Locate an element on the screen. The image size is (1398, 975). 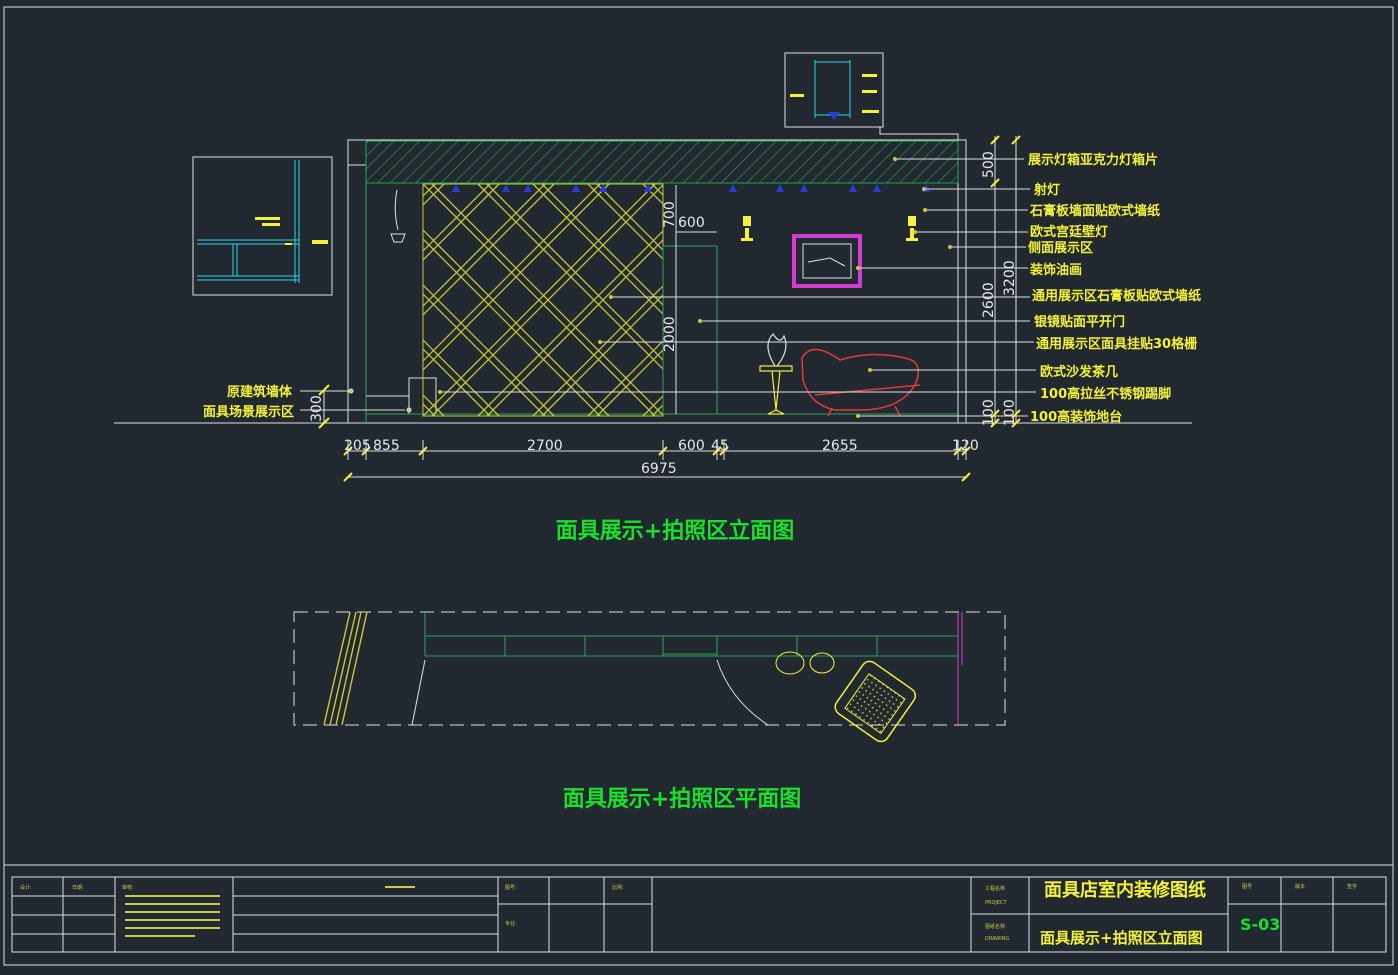
label-skirting: 100高拉丝不锈钢踢脚 is located at coordinates (1105, 394).